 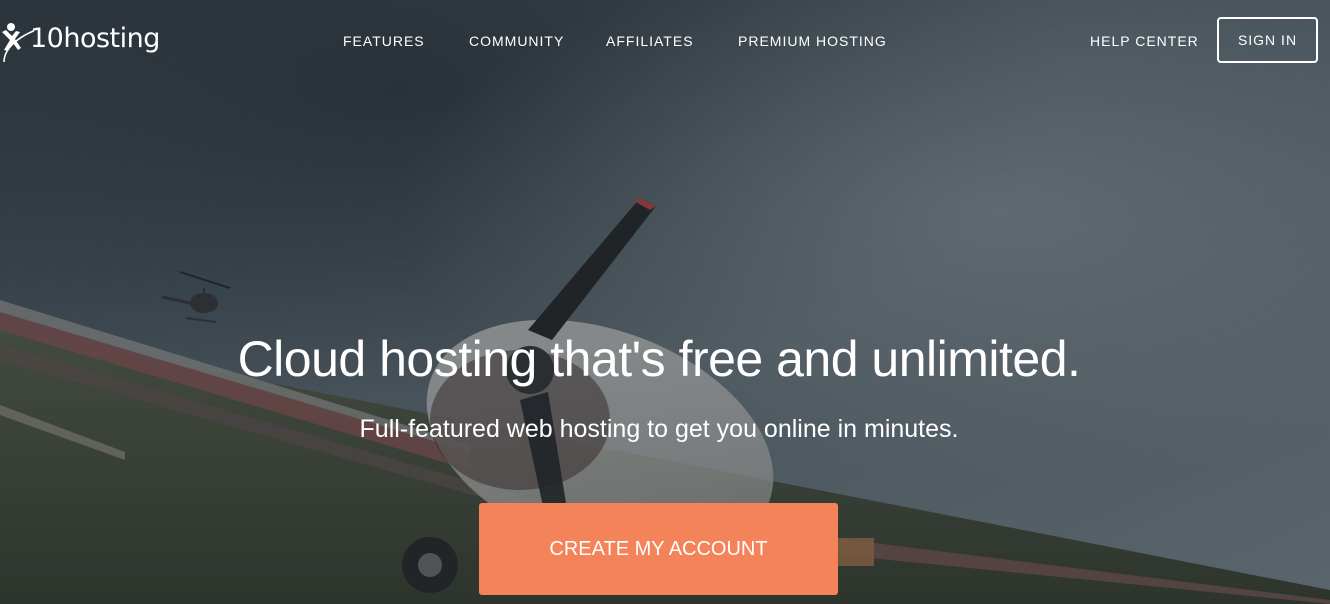 What do you see at coordinates (95, 38) in the screenshot?
I see `brand-name: 10hosting` at bounding box center [95, 38].